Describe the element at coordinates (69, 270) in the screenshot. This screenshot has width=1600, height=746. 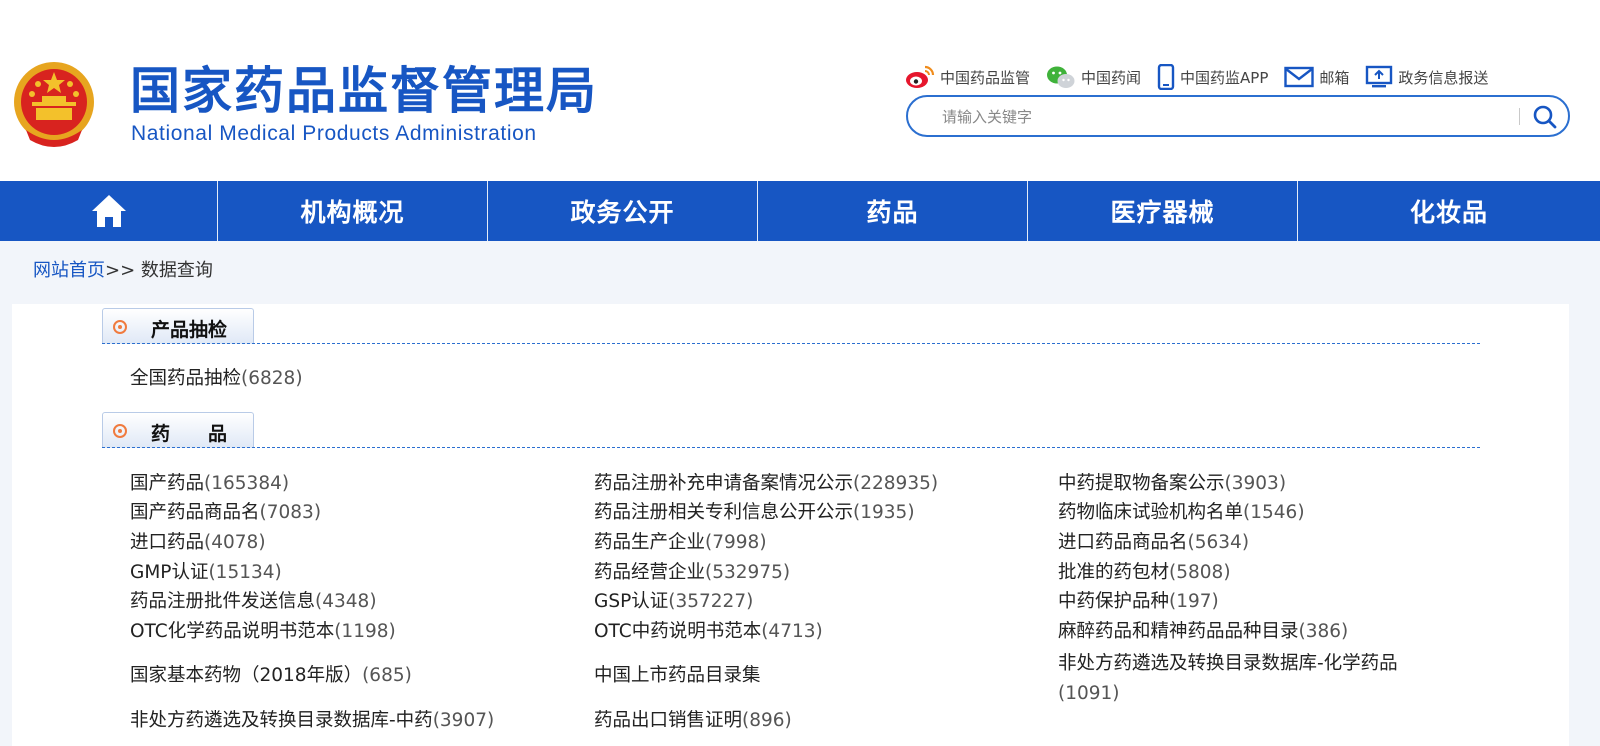
I see `breadcrumb-home-link: 网站首页` at that location.